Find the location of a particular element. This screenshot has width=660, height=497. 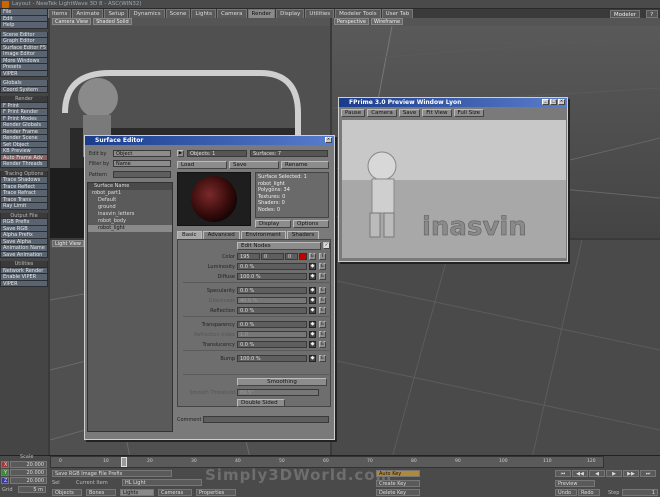

options-button: Options is located at coordinates (311, 224).